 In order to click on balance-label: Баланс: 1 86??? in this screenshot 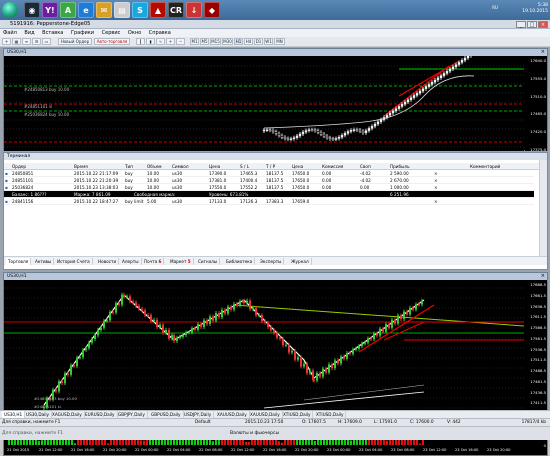, I will do `click(29, 194)`.